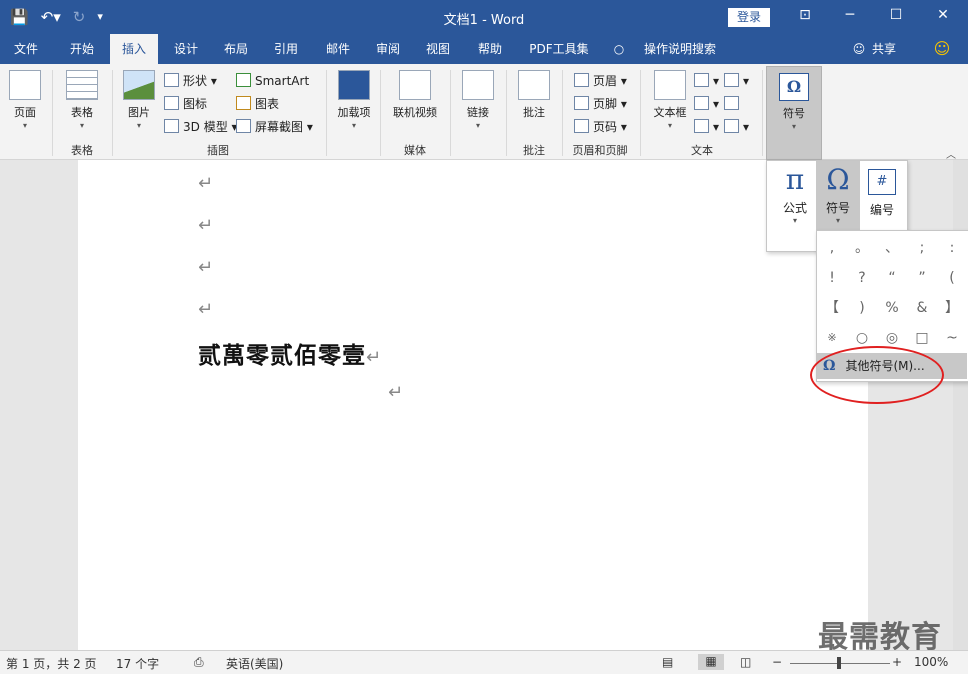  What do you see at coordinates (680, 49) in the screenshot?
I see `tell-me-search: 操作说明搜索` at bounding box center [680, 49].